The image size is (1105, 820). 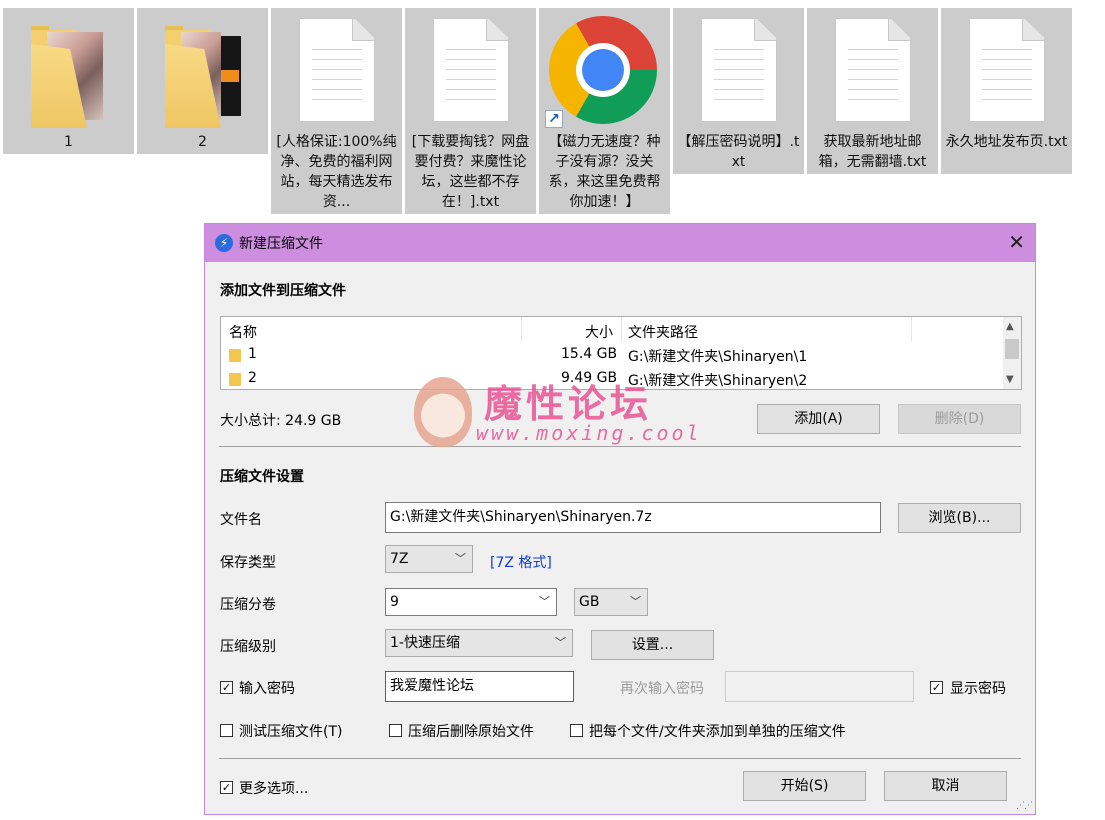 What do you see at coordinates (620, 243) in the screenshot?
I see `title-bar: ⚡ 新建压缩文件 ✕` at bounding box center [620, 243].